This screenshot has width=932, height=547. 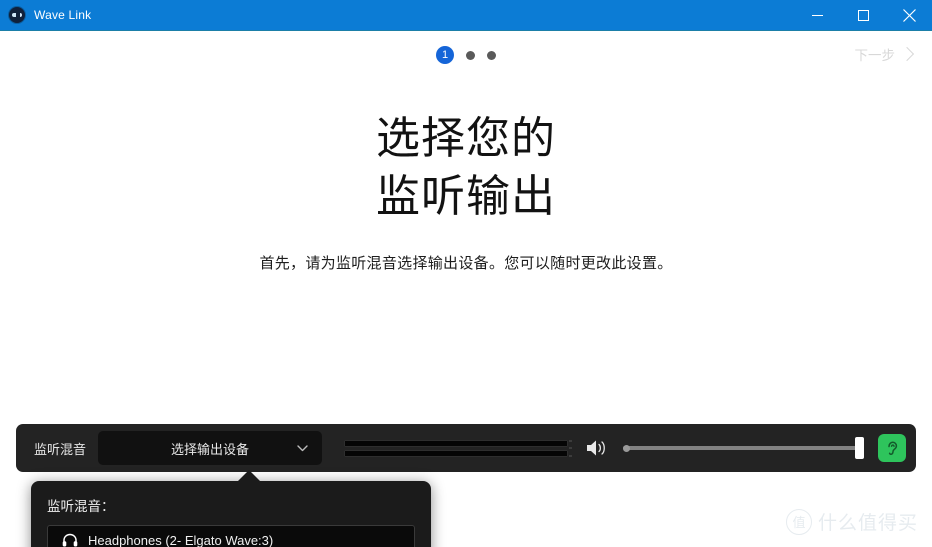 I want to click on page-subtitle: 首先，请为监听混音选择输出设备。您可以随时更改此设置。, so click(x=466, y=263).